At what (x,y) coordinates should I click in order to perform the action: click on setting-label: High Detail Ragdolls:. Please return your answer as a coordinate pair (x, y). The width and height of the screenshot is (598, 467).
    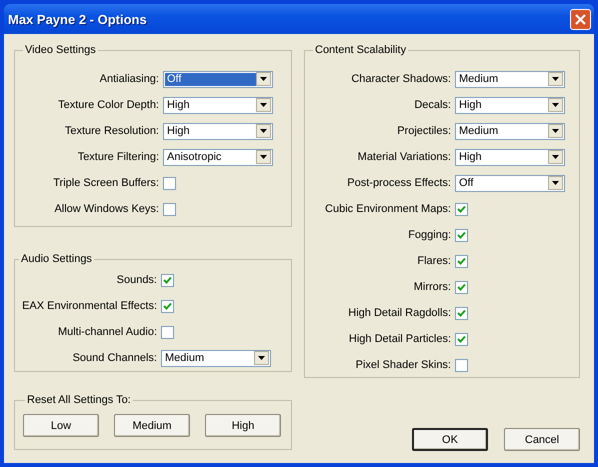
    Looking at the image, I should click on (399, 313).